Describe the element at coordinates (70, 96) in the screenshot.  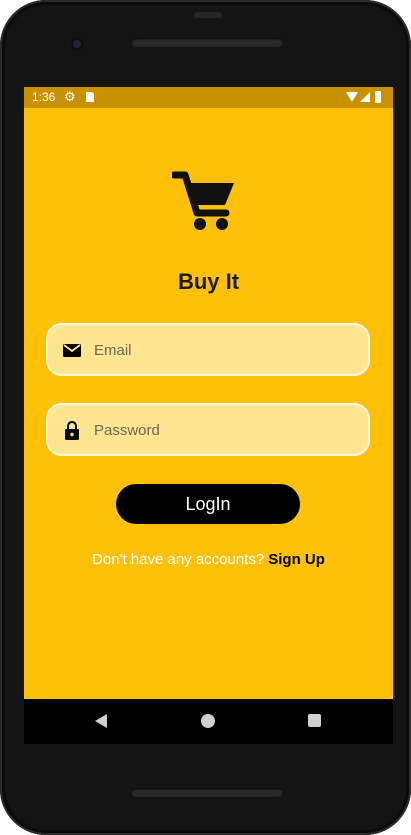
I see `gear-icon: ⚙` at that location.